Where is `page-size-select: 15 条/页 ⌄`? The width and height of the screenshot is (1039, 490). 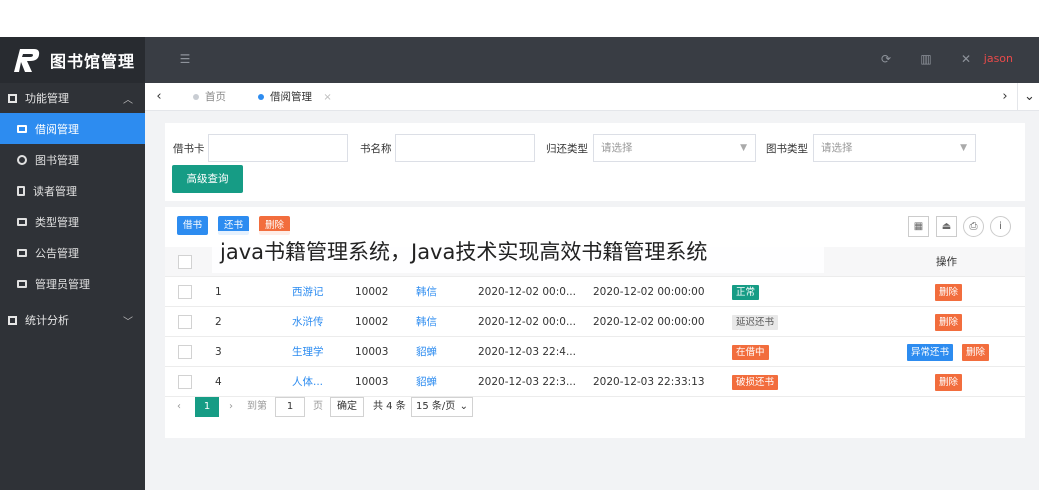 page-size-select: 15 条/页 ⌄ is located at coordinates (442, 407).